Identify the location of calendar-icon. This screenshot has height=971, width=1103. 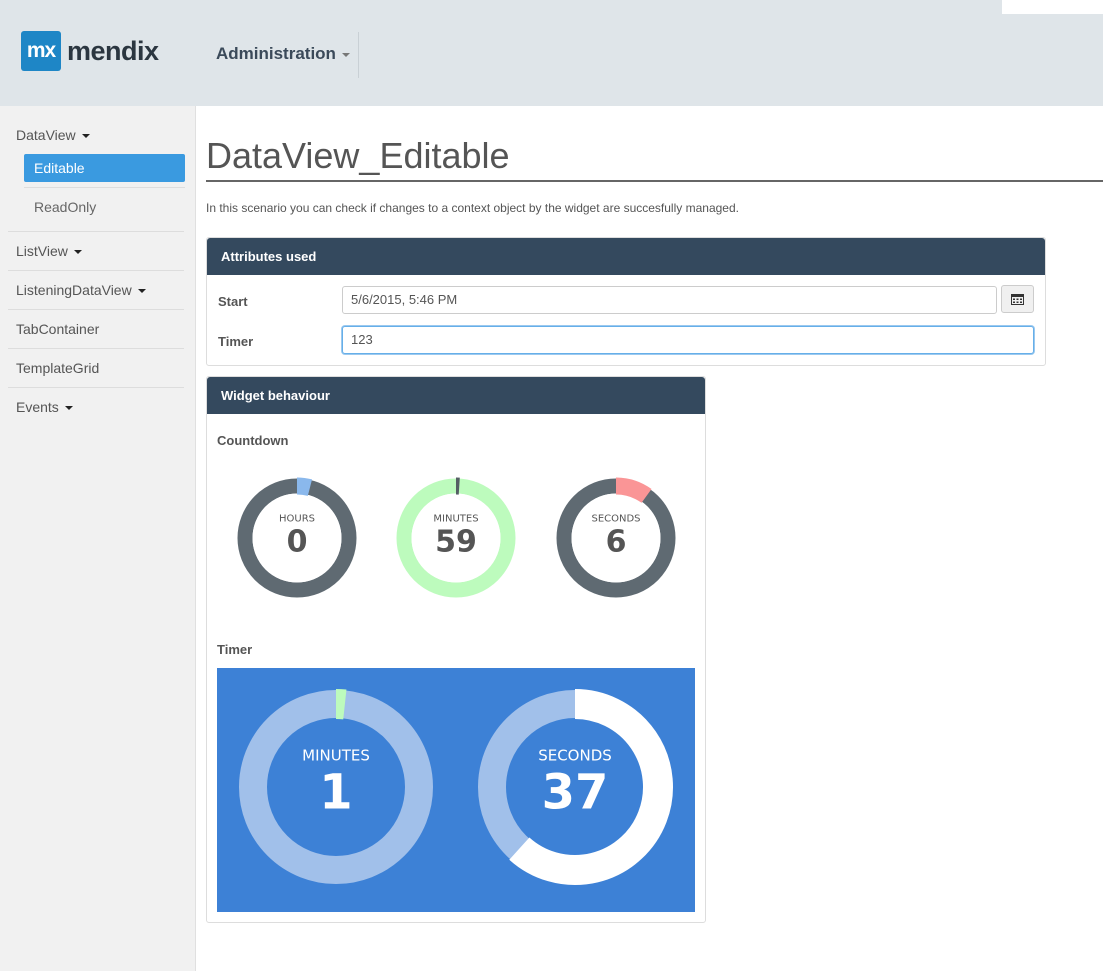
(1017, 299).